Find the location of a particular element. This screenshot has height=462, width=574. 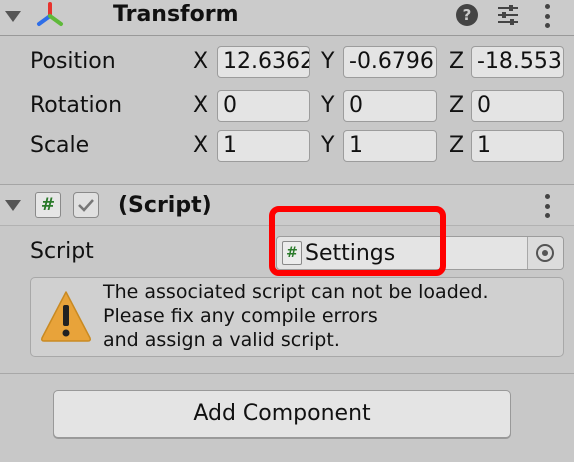

transform-header: Transform ? is located at coordinates (287, 18).